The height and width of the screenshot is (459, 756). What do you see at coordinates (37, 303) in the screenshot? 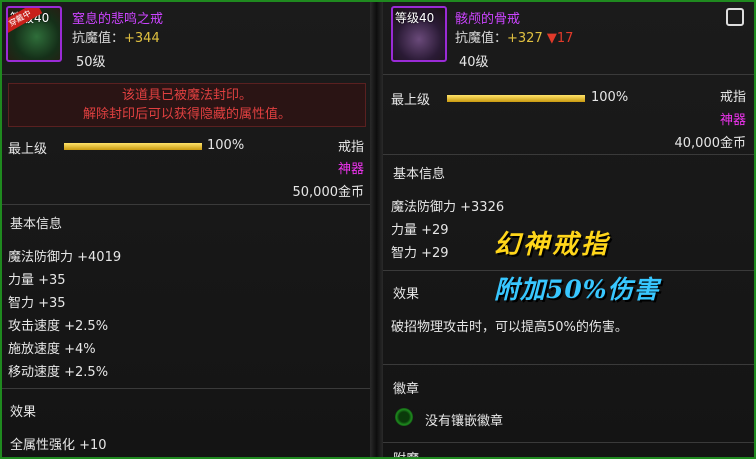
I see `stat-line: 智力 +35` at bounding box center [37, 303].